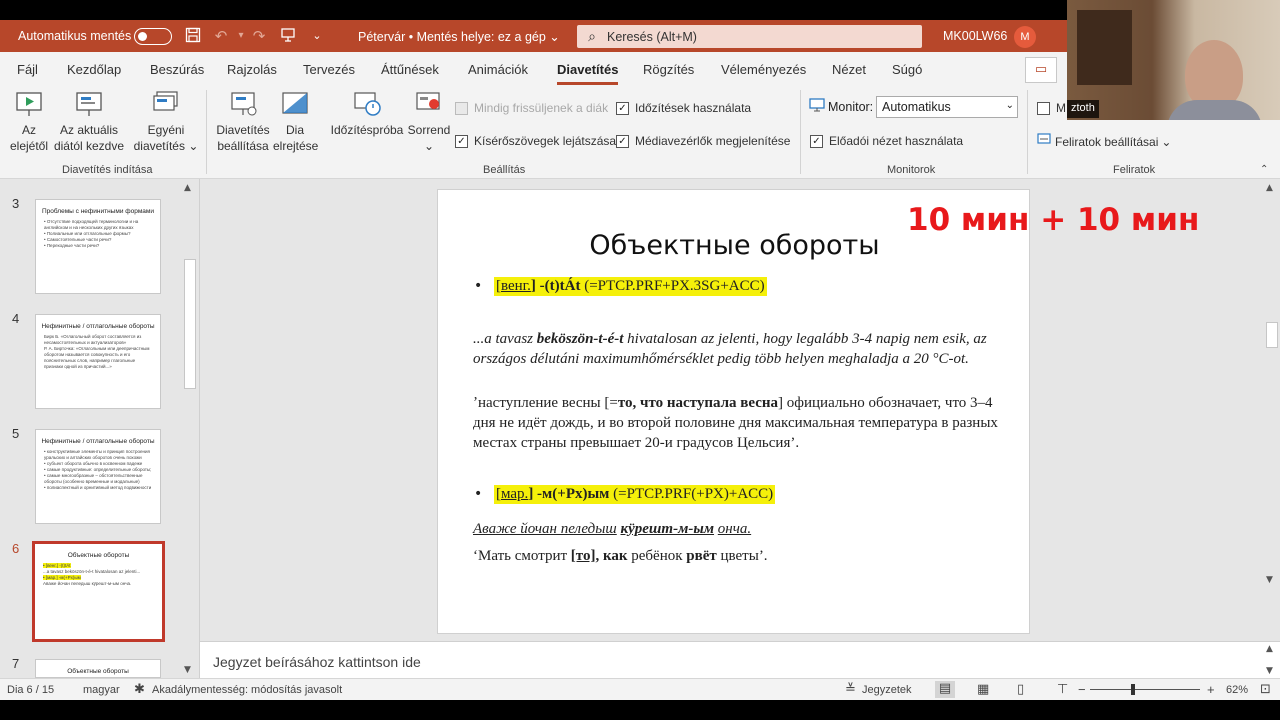 The width and height of the screenshot is (1280, 720). I want to click on mari-example: Аваже йочан пеледыш кӱрешт-м-ым онча., so click(740, 529).